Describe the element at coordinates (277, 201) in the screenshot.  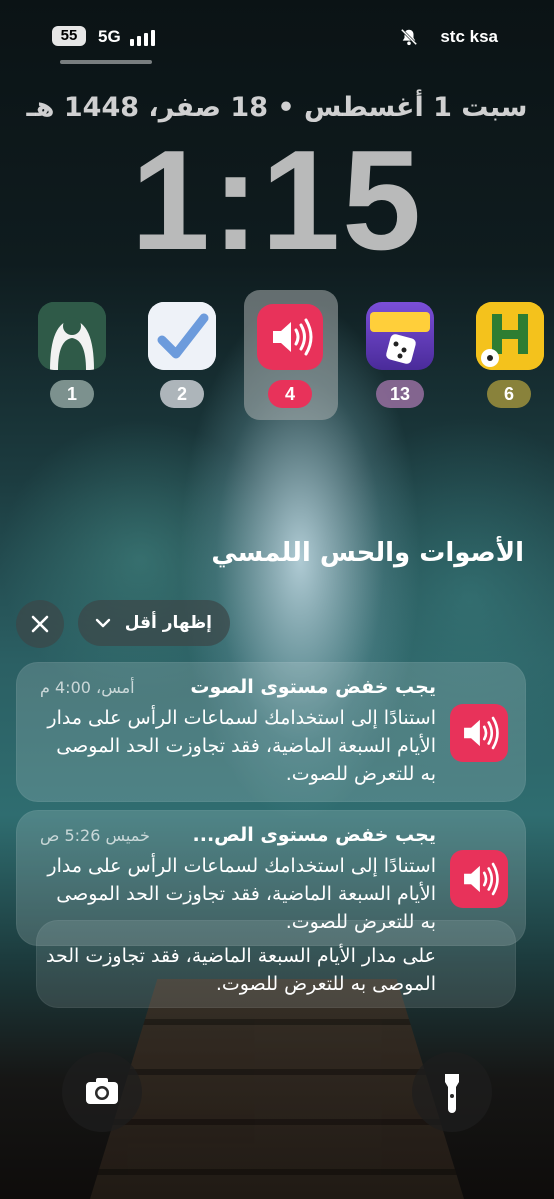
I see `lock-time: 1:15` at that location.